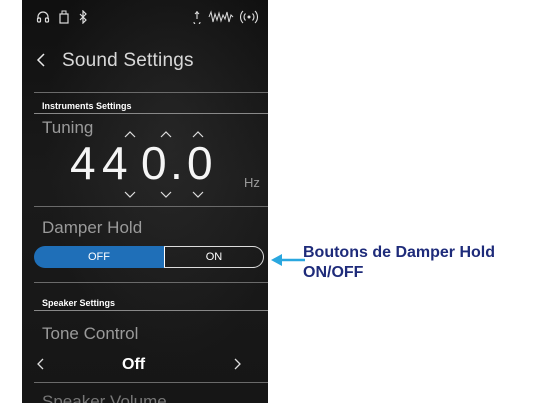  What do you see at coordinates (252, 182) in the screenshot?
I see `tuning-unit: Hz` at bounding box center [252, 182].